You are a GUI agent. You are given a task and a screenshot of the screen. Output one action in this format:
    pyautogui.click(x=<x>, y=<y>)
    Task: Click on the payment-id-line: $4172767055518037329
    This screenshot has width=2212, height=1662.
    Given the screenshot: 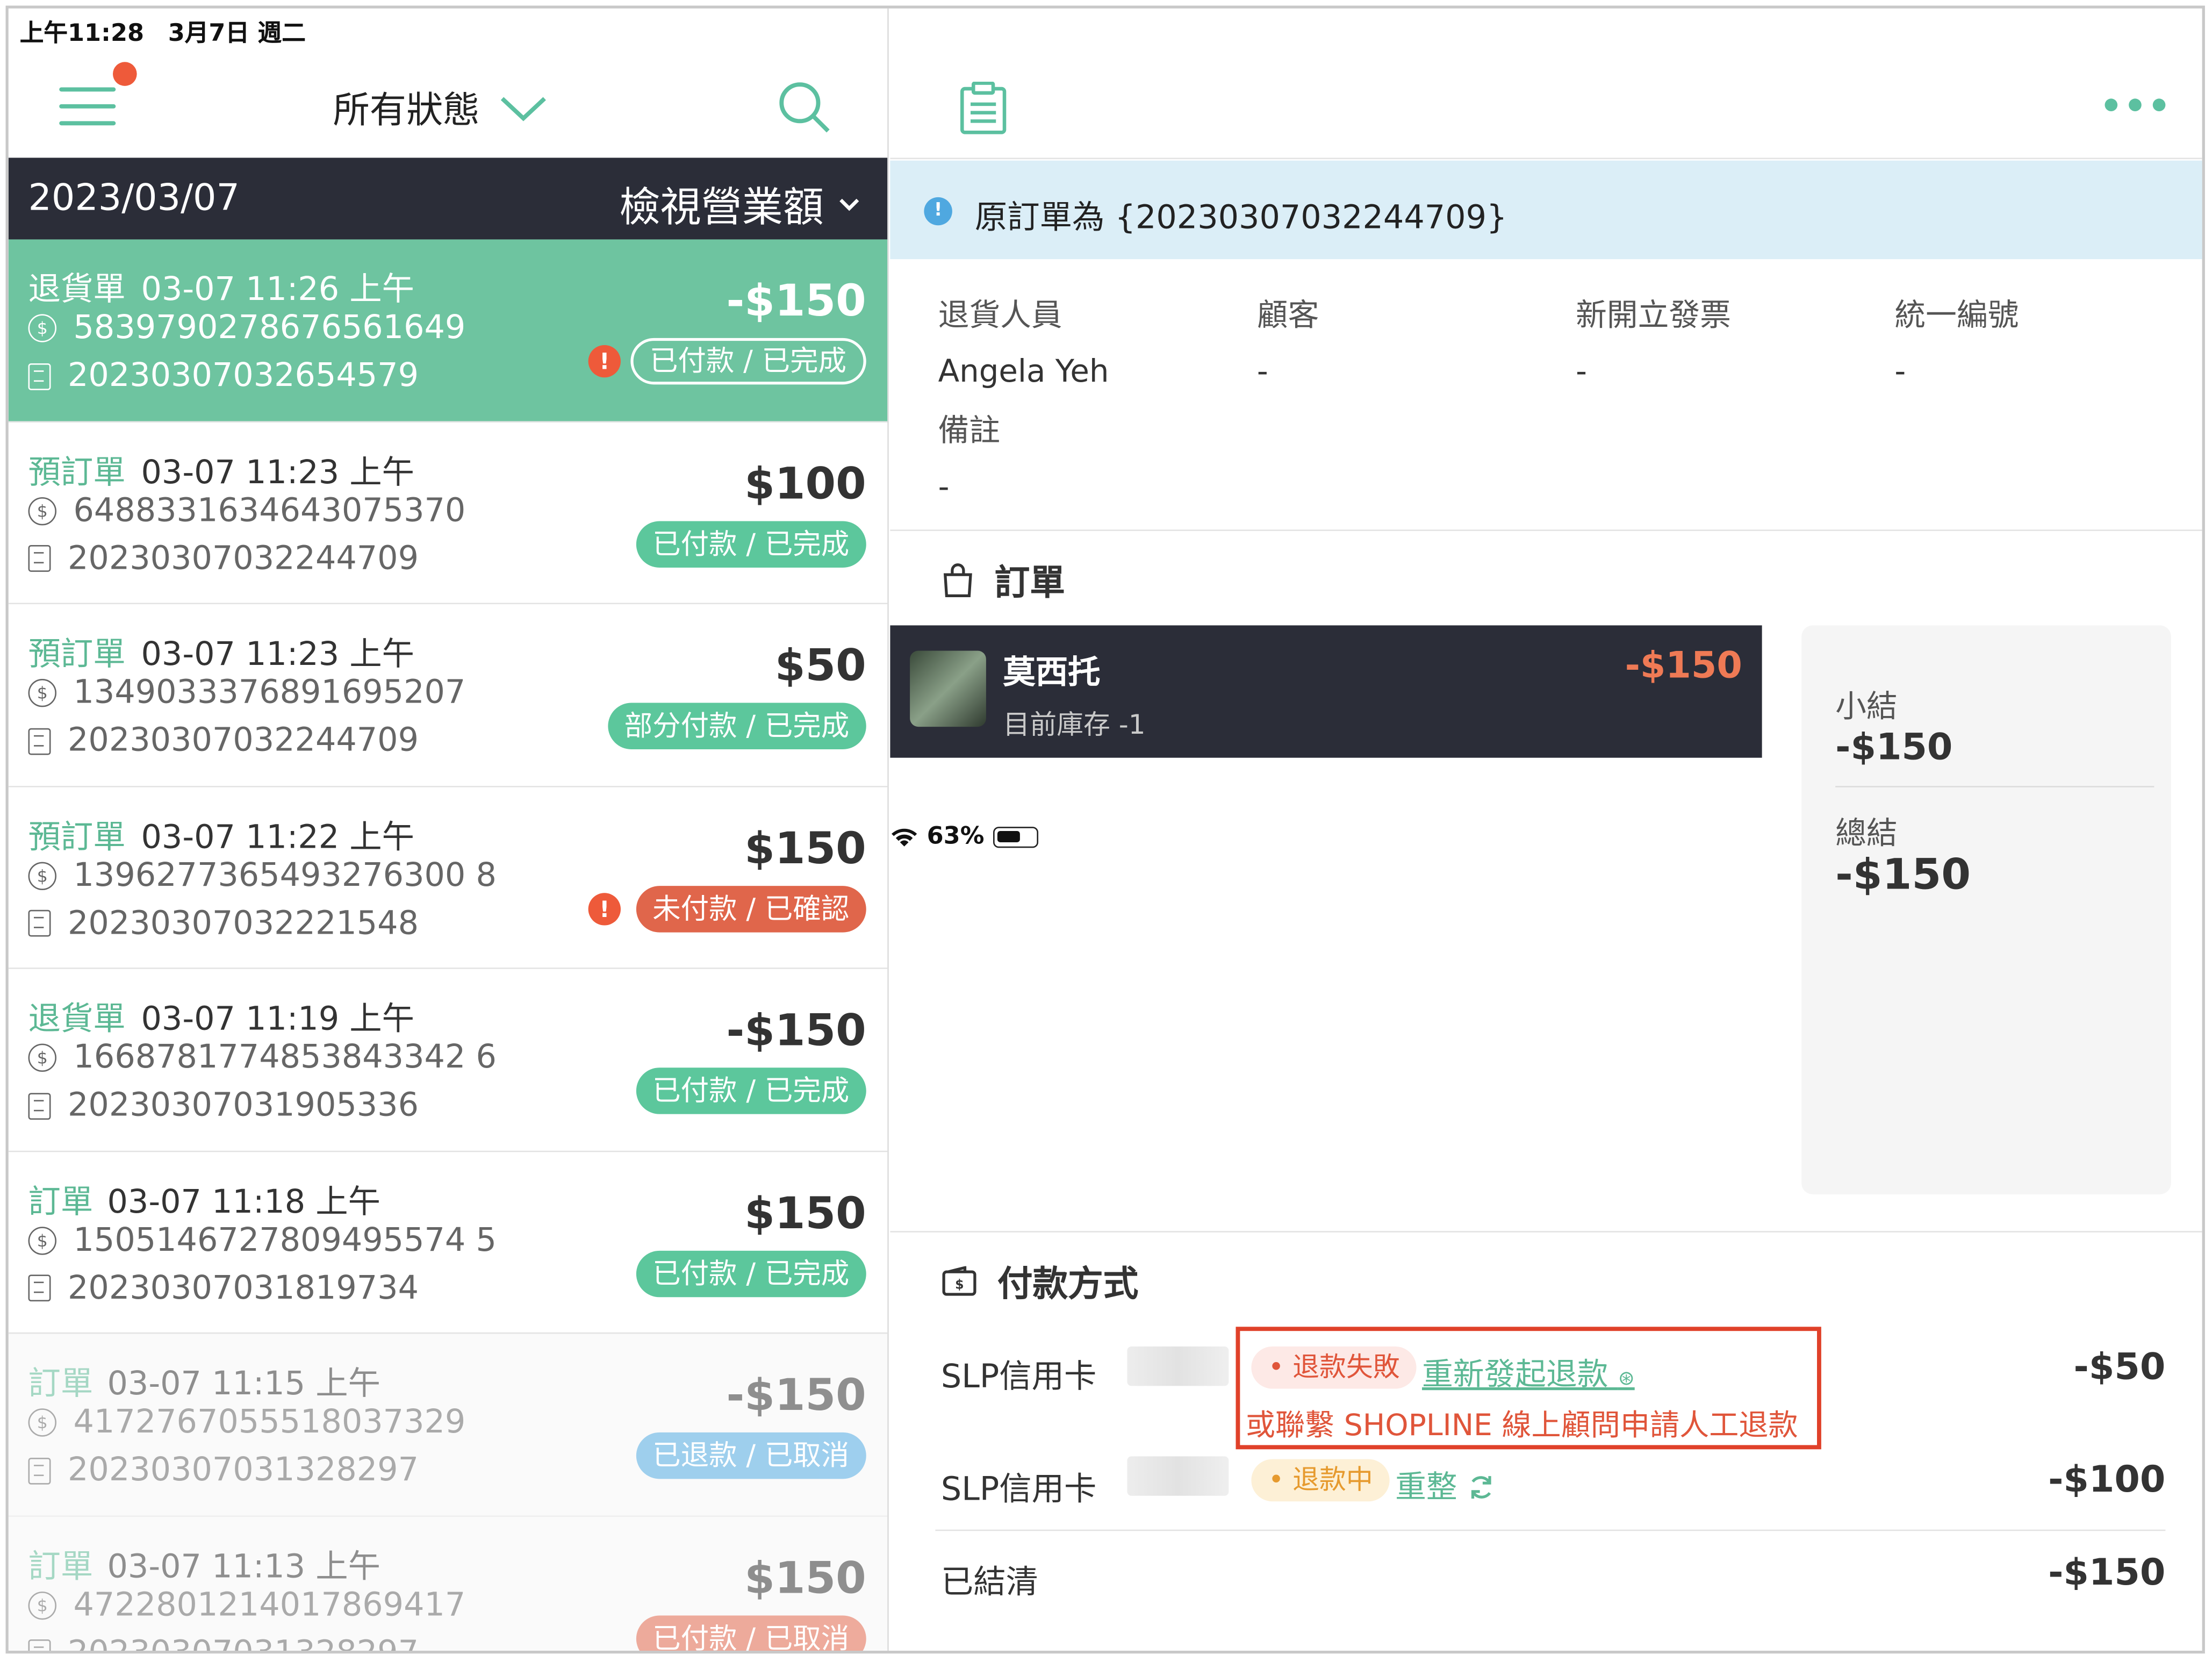 What is the action you would take?
    pyautogui.click(x=246, y=1422)
    